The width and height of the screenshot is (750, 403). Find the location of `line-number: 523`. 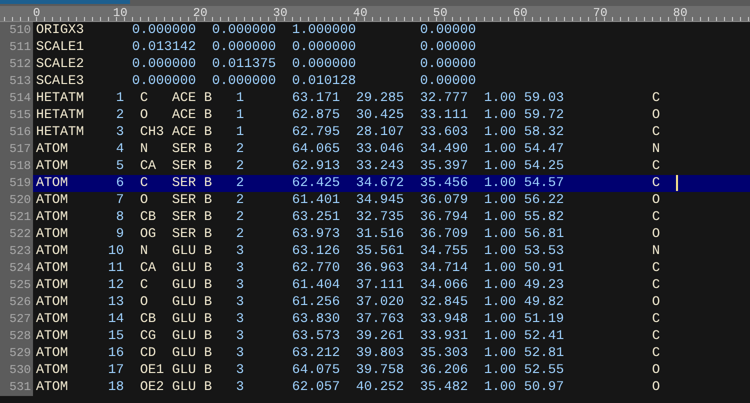

line-number: 523 is located at coordinates (16, 251).